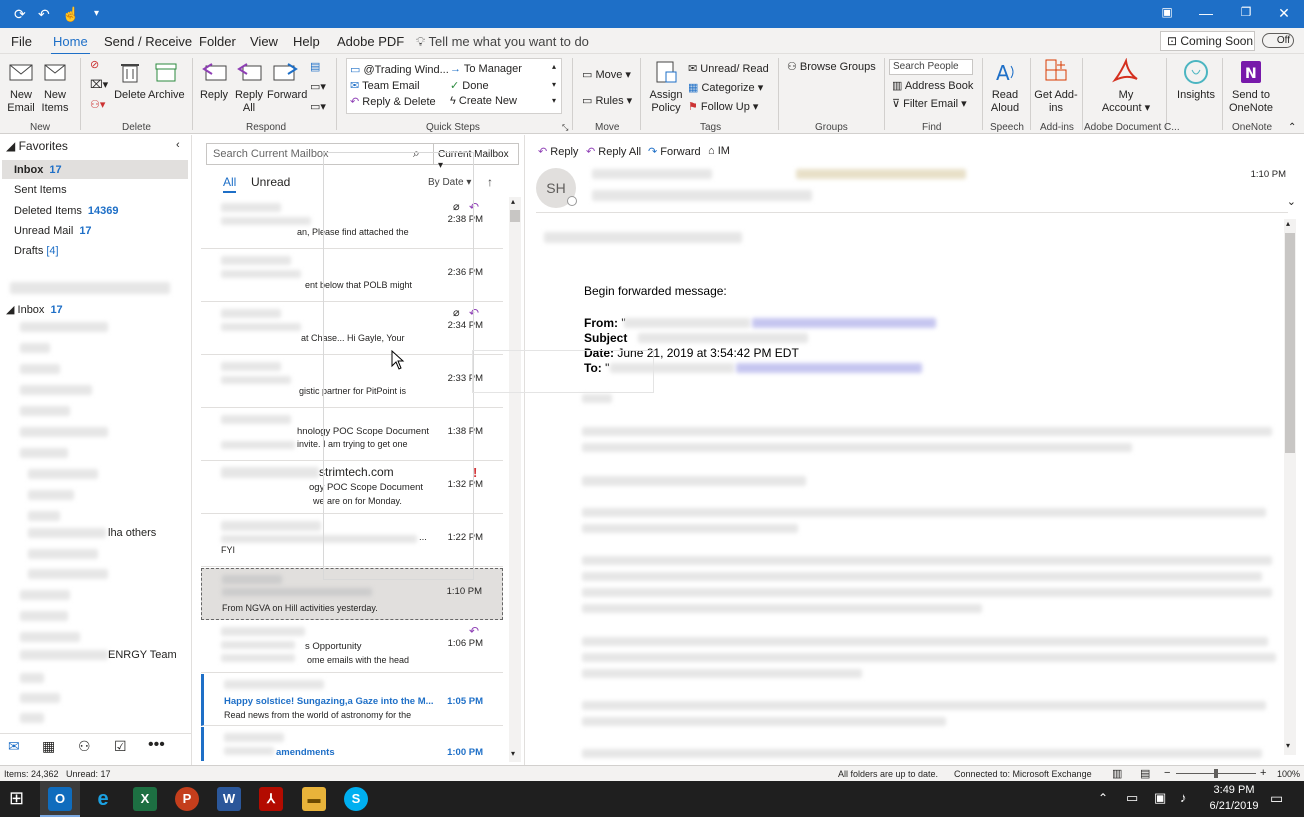  Describe the element at coordinates (270, 182) in the screenshot. I see `filter-unread-tab: Unread` at that location.